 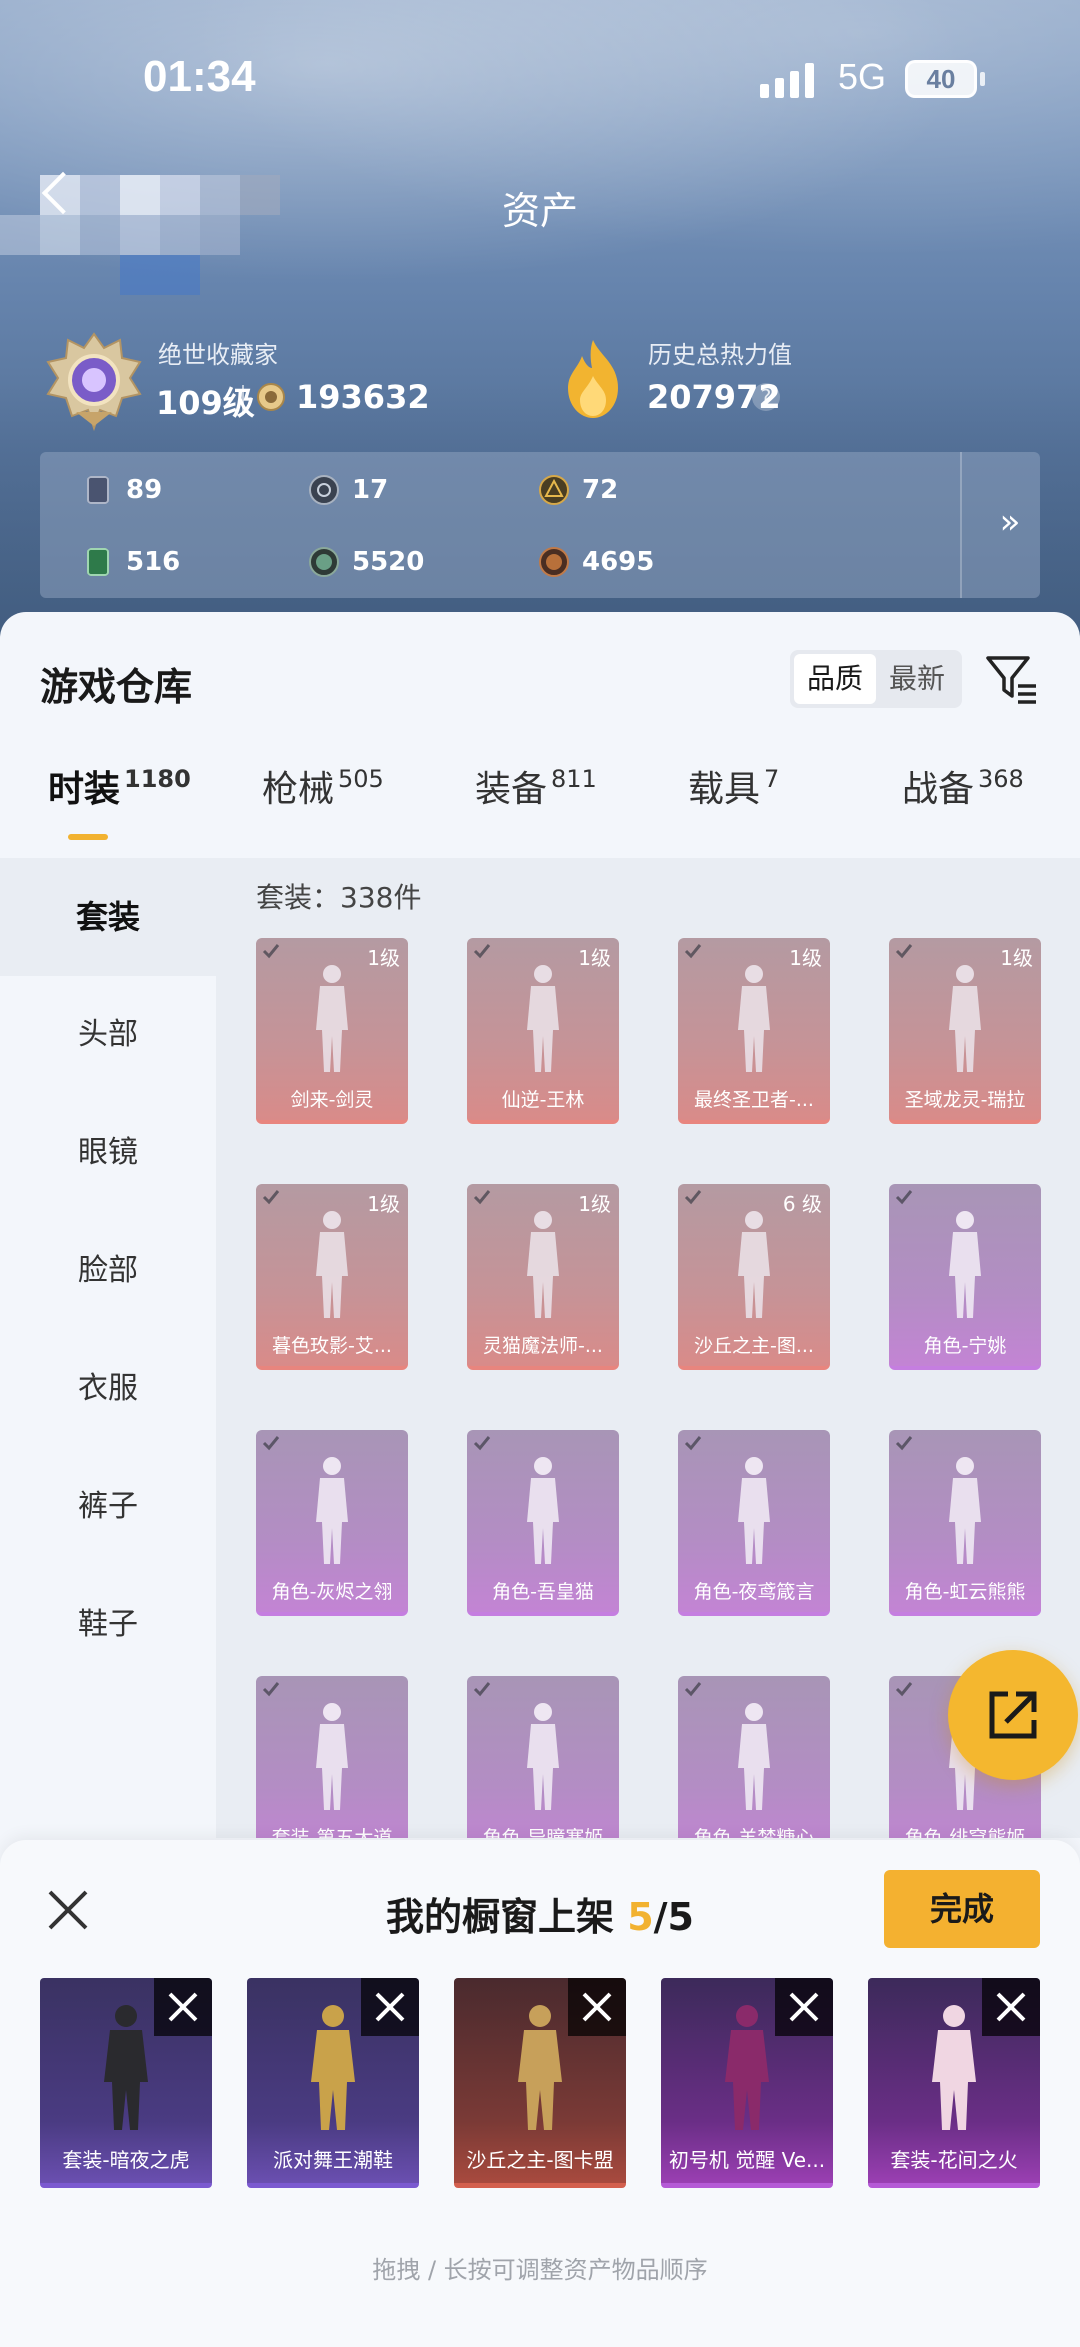 What do you see at coordinates (543, 1100) in the screenshot?
I see `item-name: 仙逆-王林` at bounding box center [543, 1100].